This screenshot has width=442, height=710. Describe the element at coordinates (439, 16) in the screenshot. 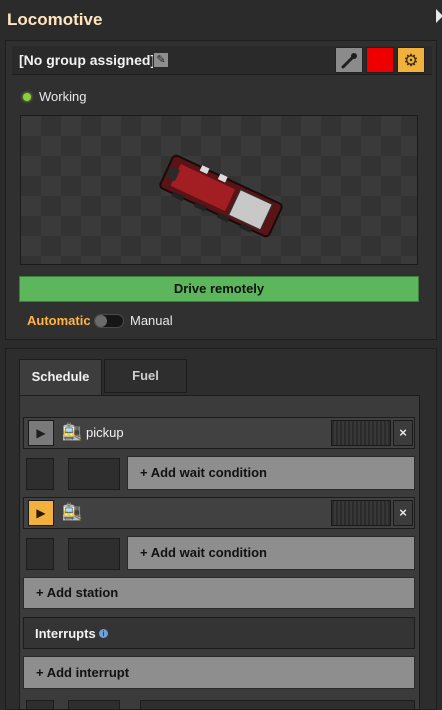

I see `collapse-arrow-icon` at that location.